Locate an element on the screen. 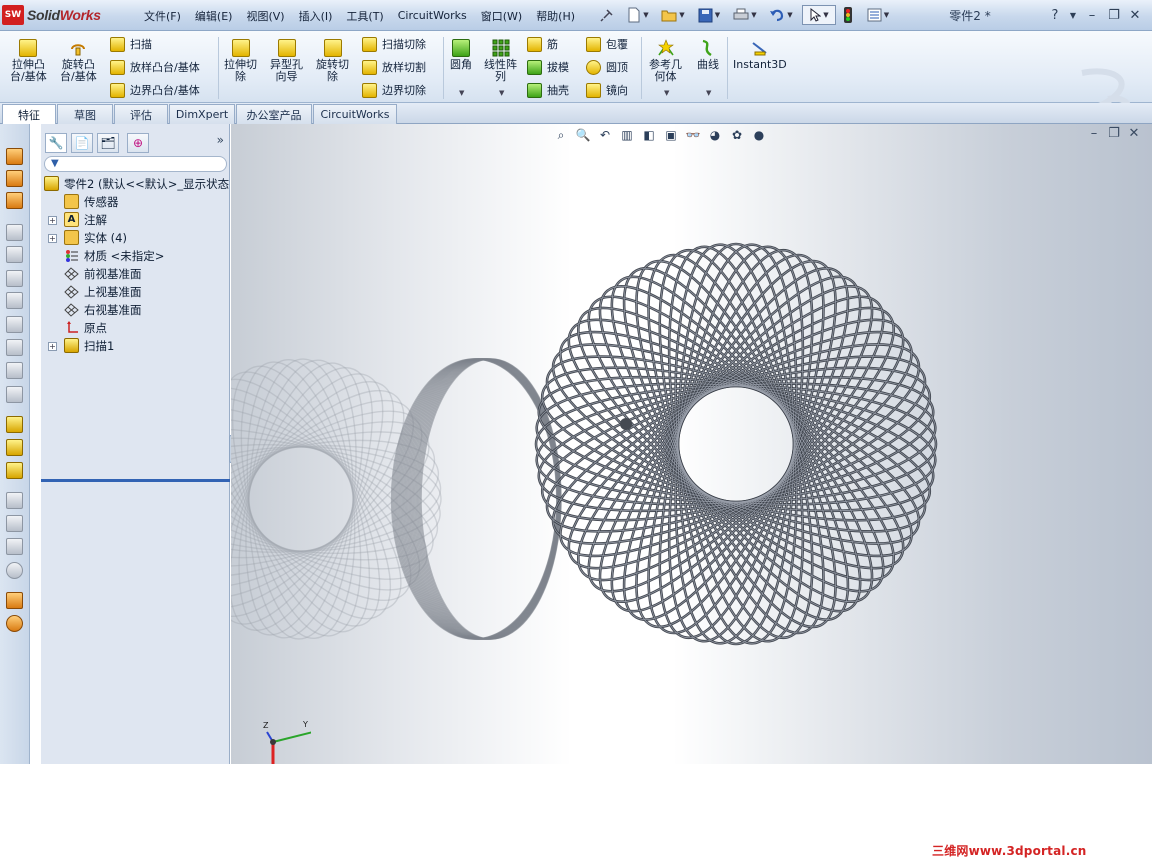 The width and height of the screenshot is (1152, 864). flex-tool-icon is located at coordinates (14, 347).